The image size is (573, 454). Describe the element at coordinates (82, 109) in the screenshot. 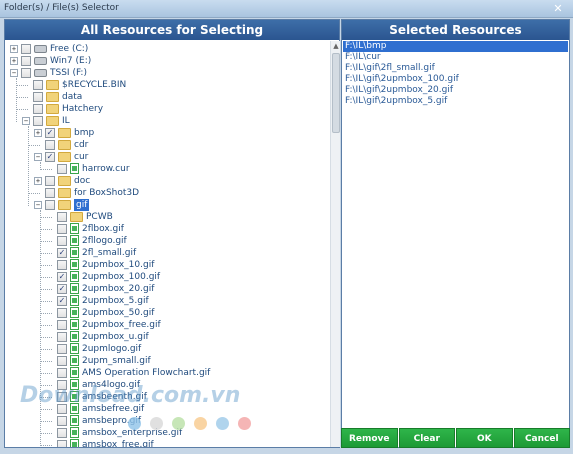

I see `tree-item-label: Hatchery` at that location.